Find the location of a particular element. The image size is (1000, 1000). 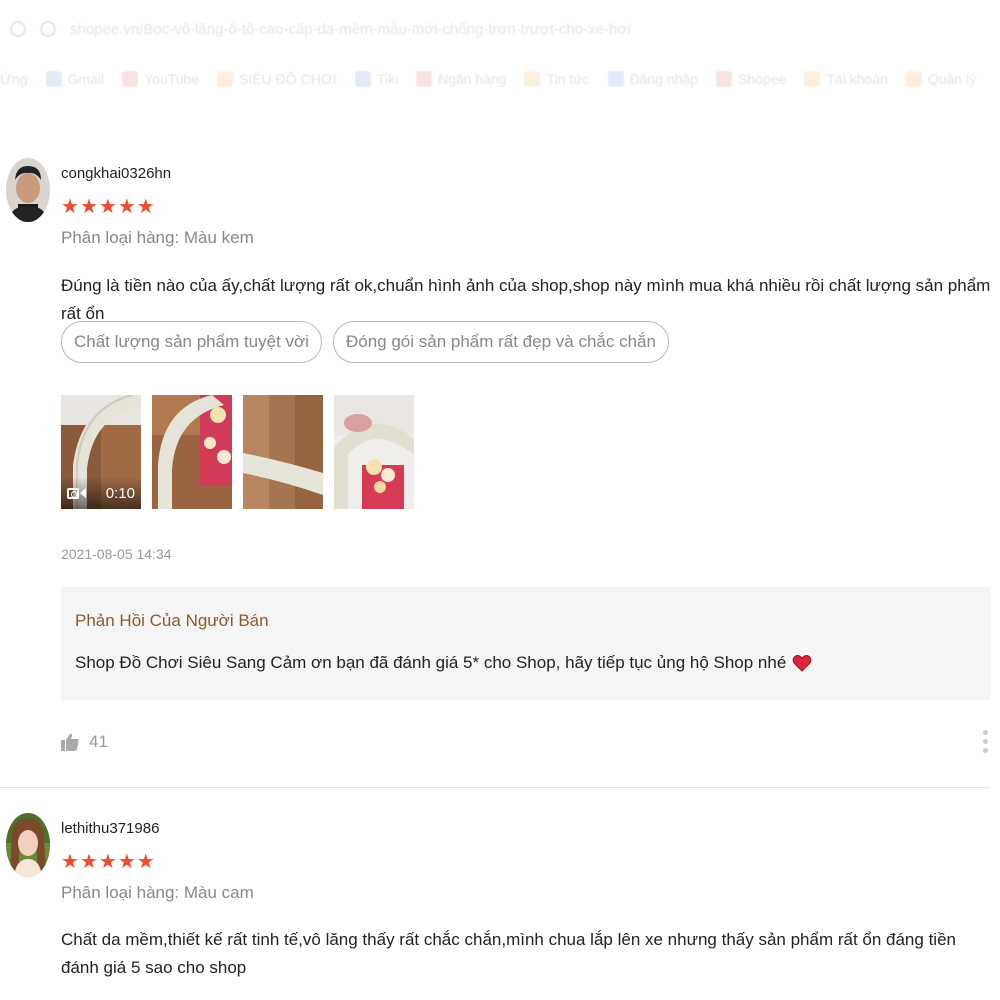

rating-stars: ★ ★ ★ ★ ★ is located at coordinates (108, 862).